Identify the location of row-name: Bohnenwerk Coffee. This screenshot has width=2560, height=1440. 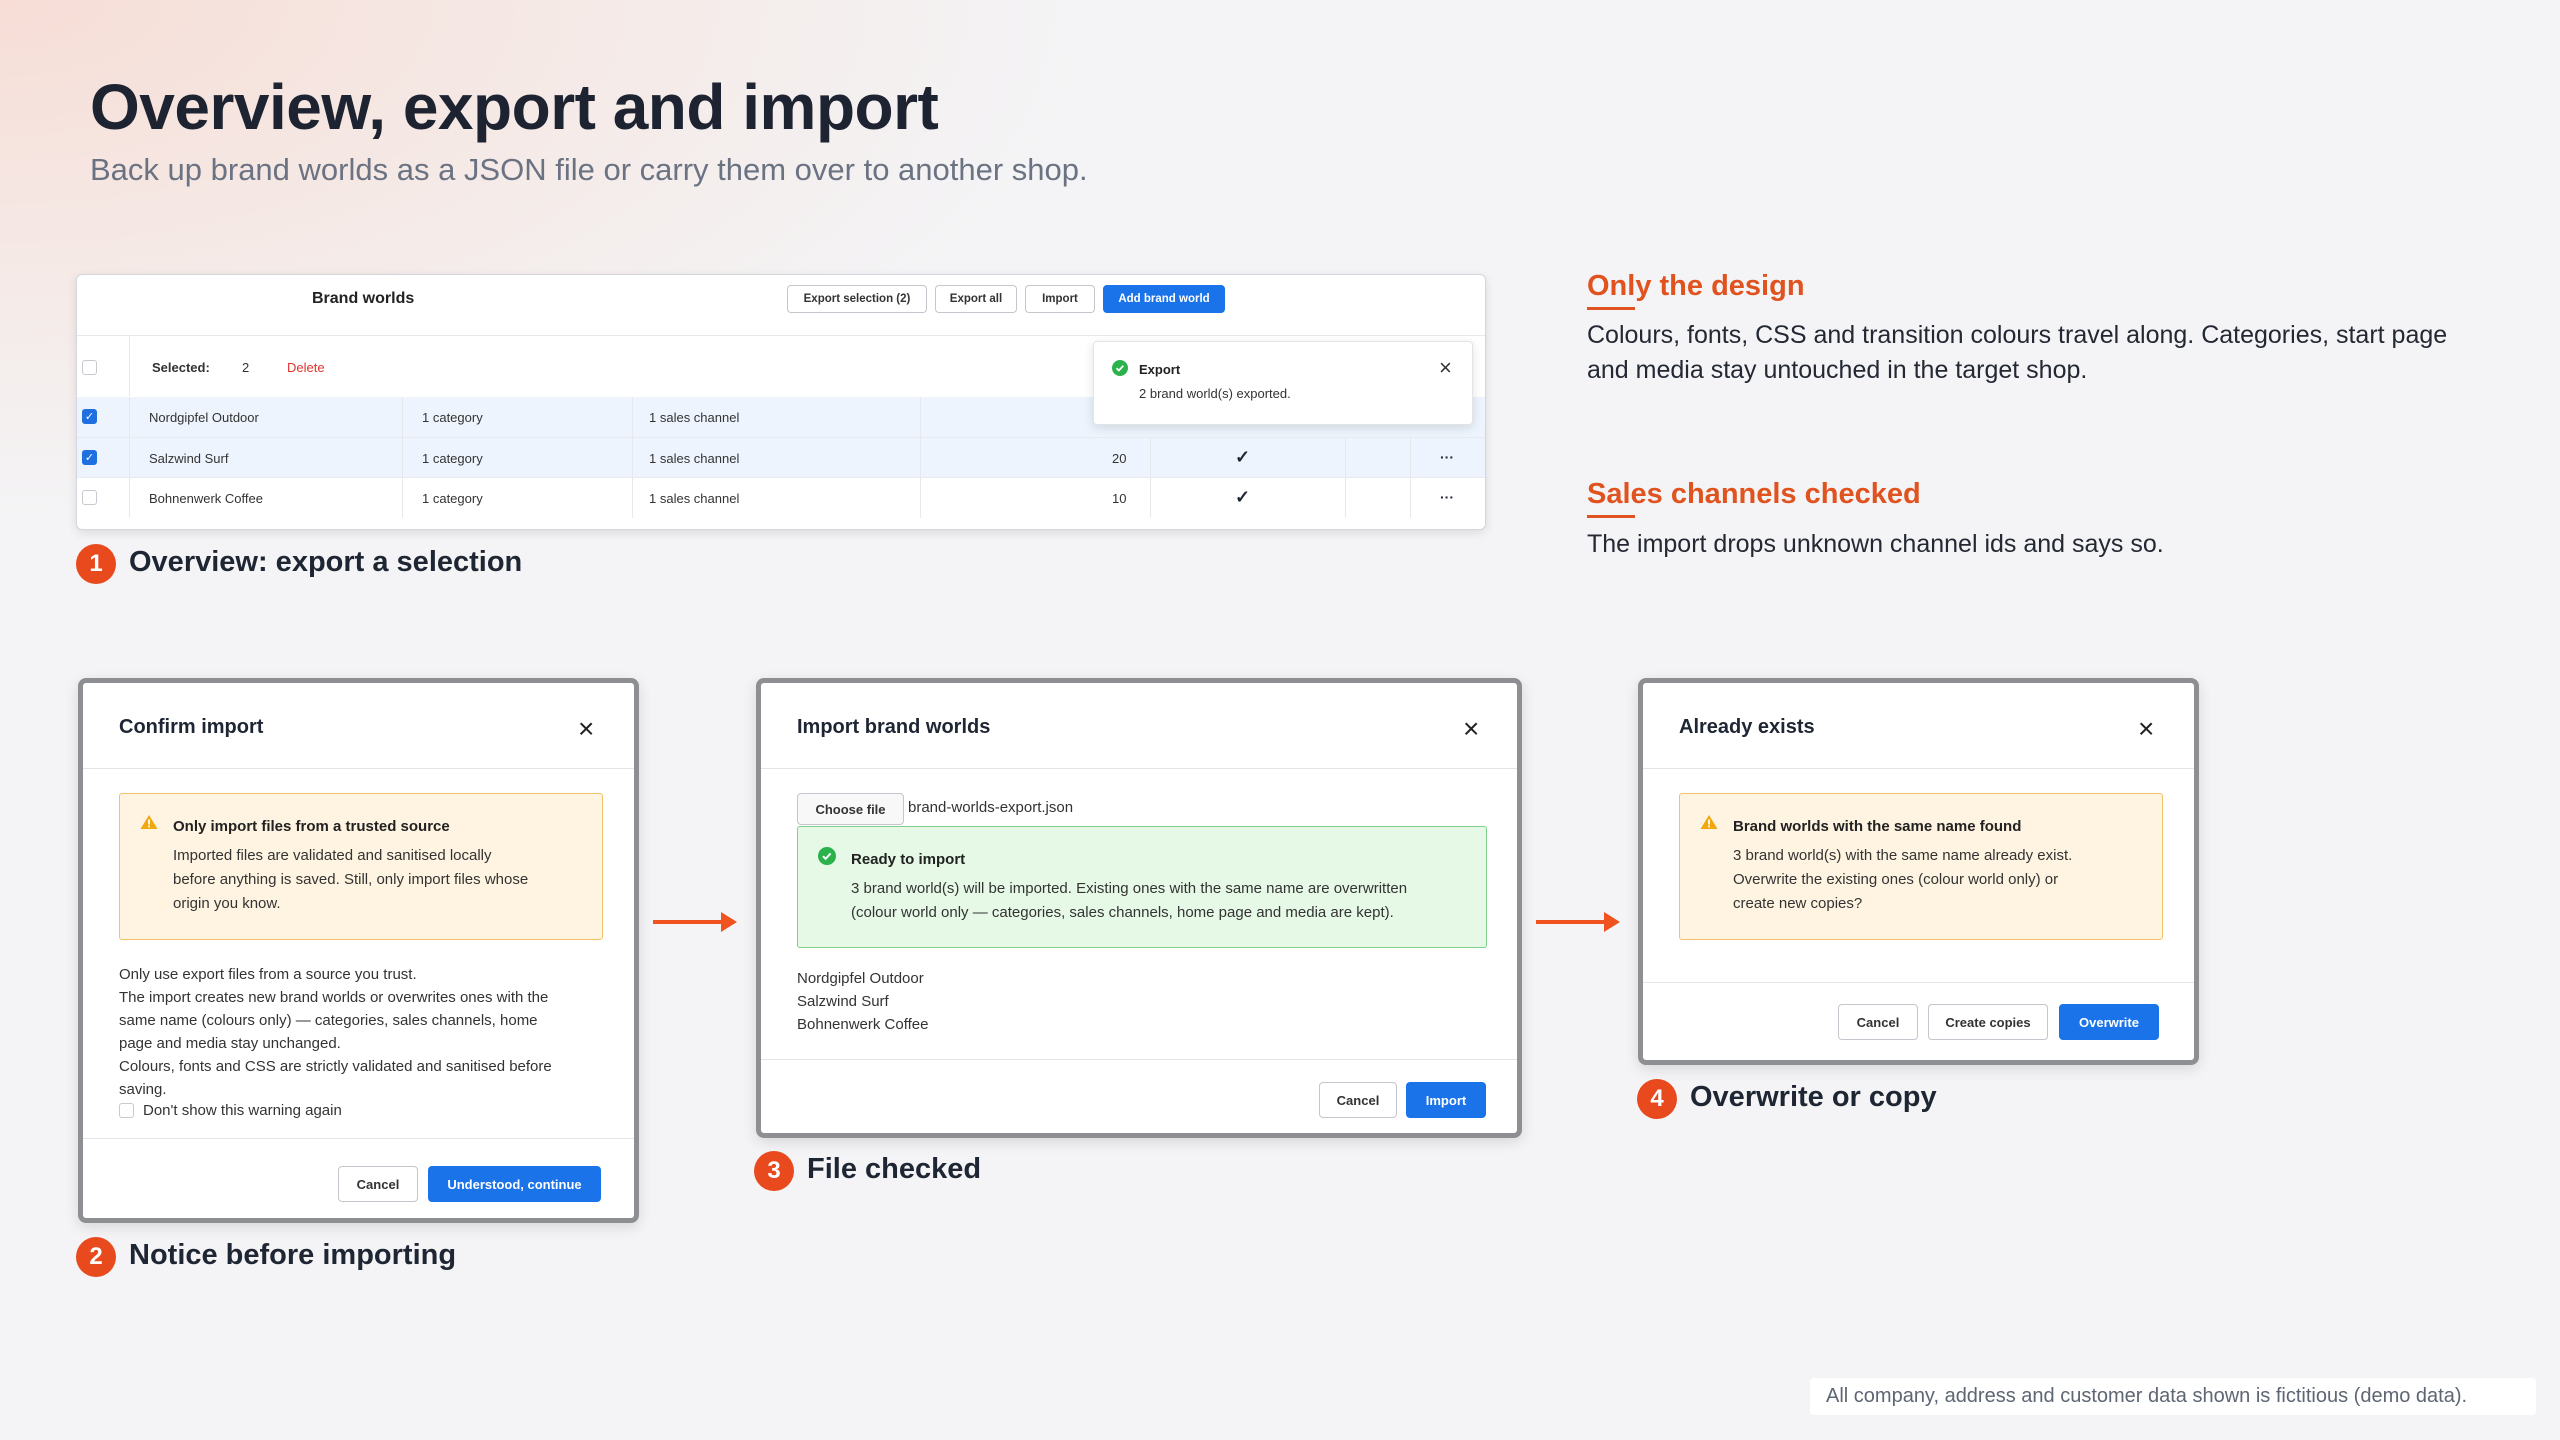
(206, 498).